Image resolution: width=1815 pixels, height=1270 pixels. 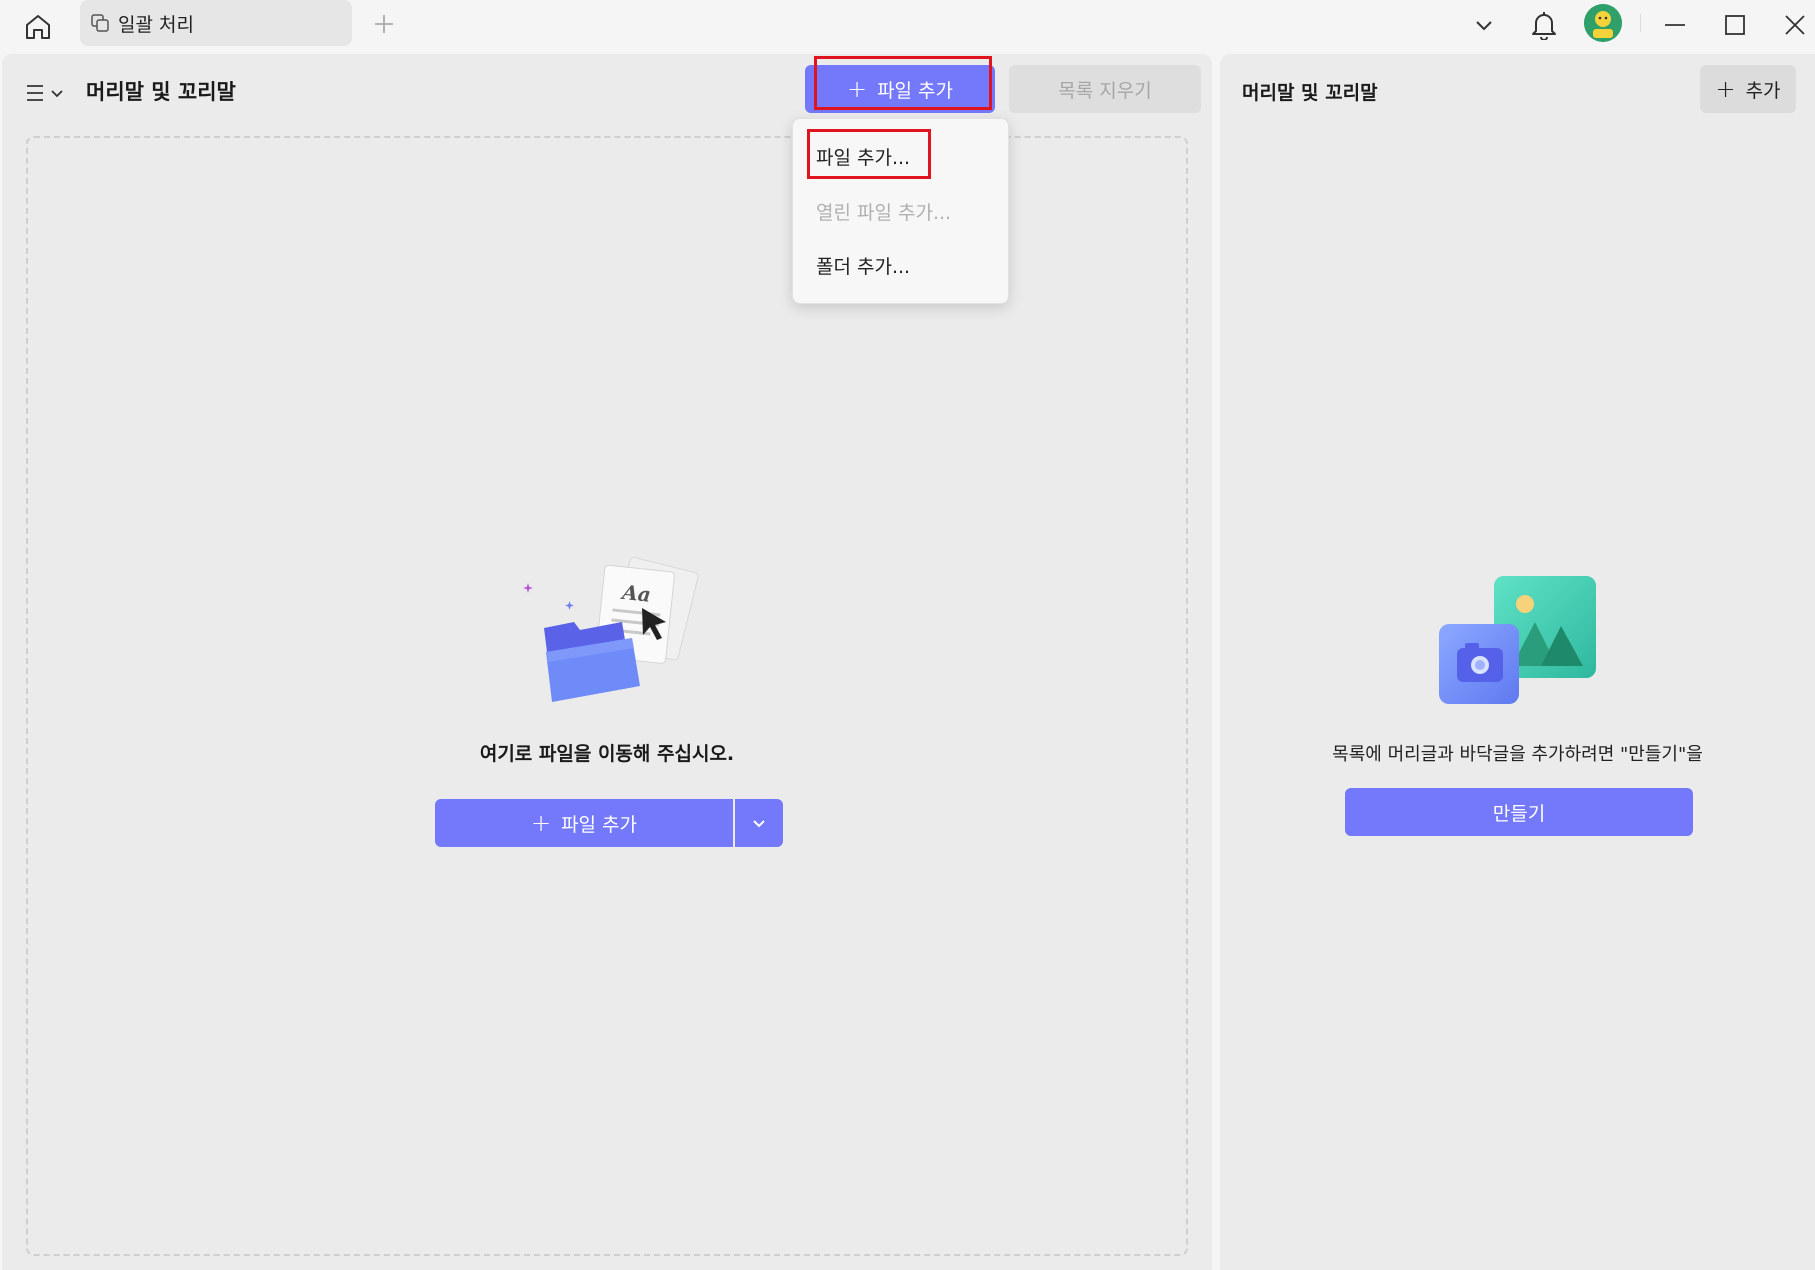 I want to click on add-file-dropdown-button, so click(x=759, y=823).